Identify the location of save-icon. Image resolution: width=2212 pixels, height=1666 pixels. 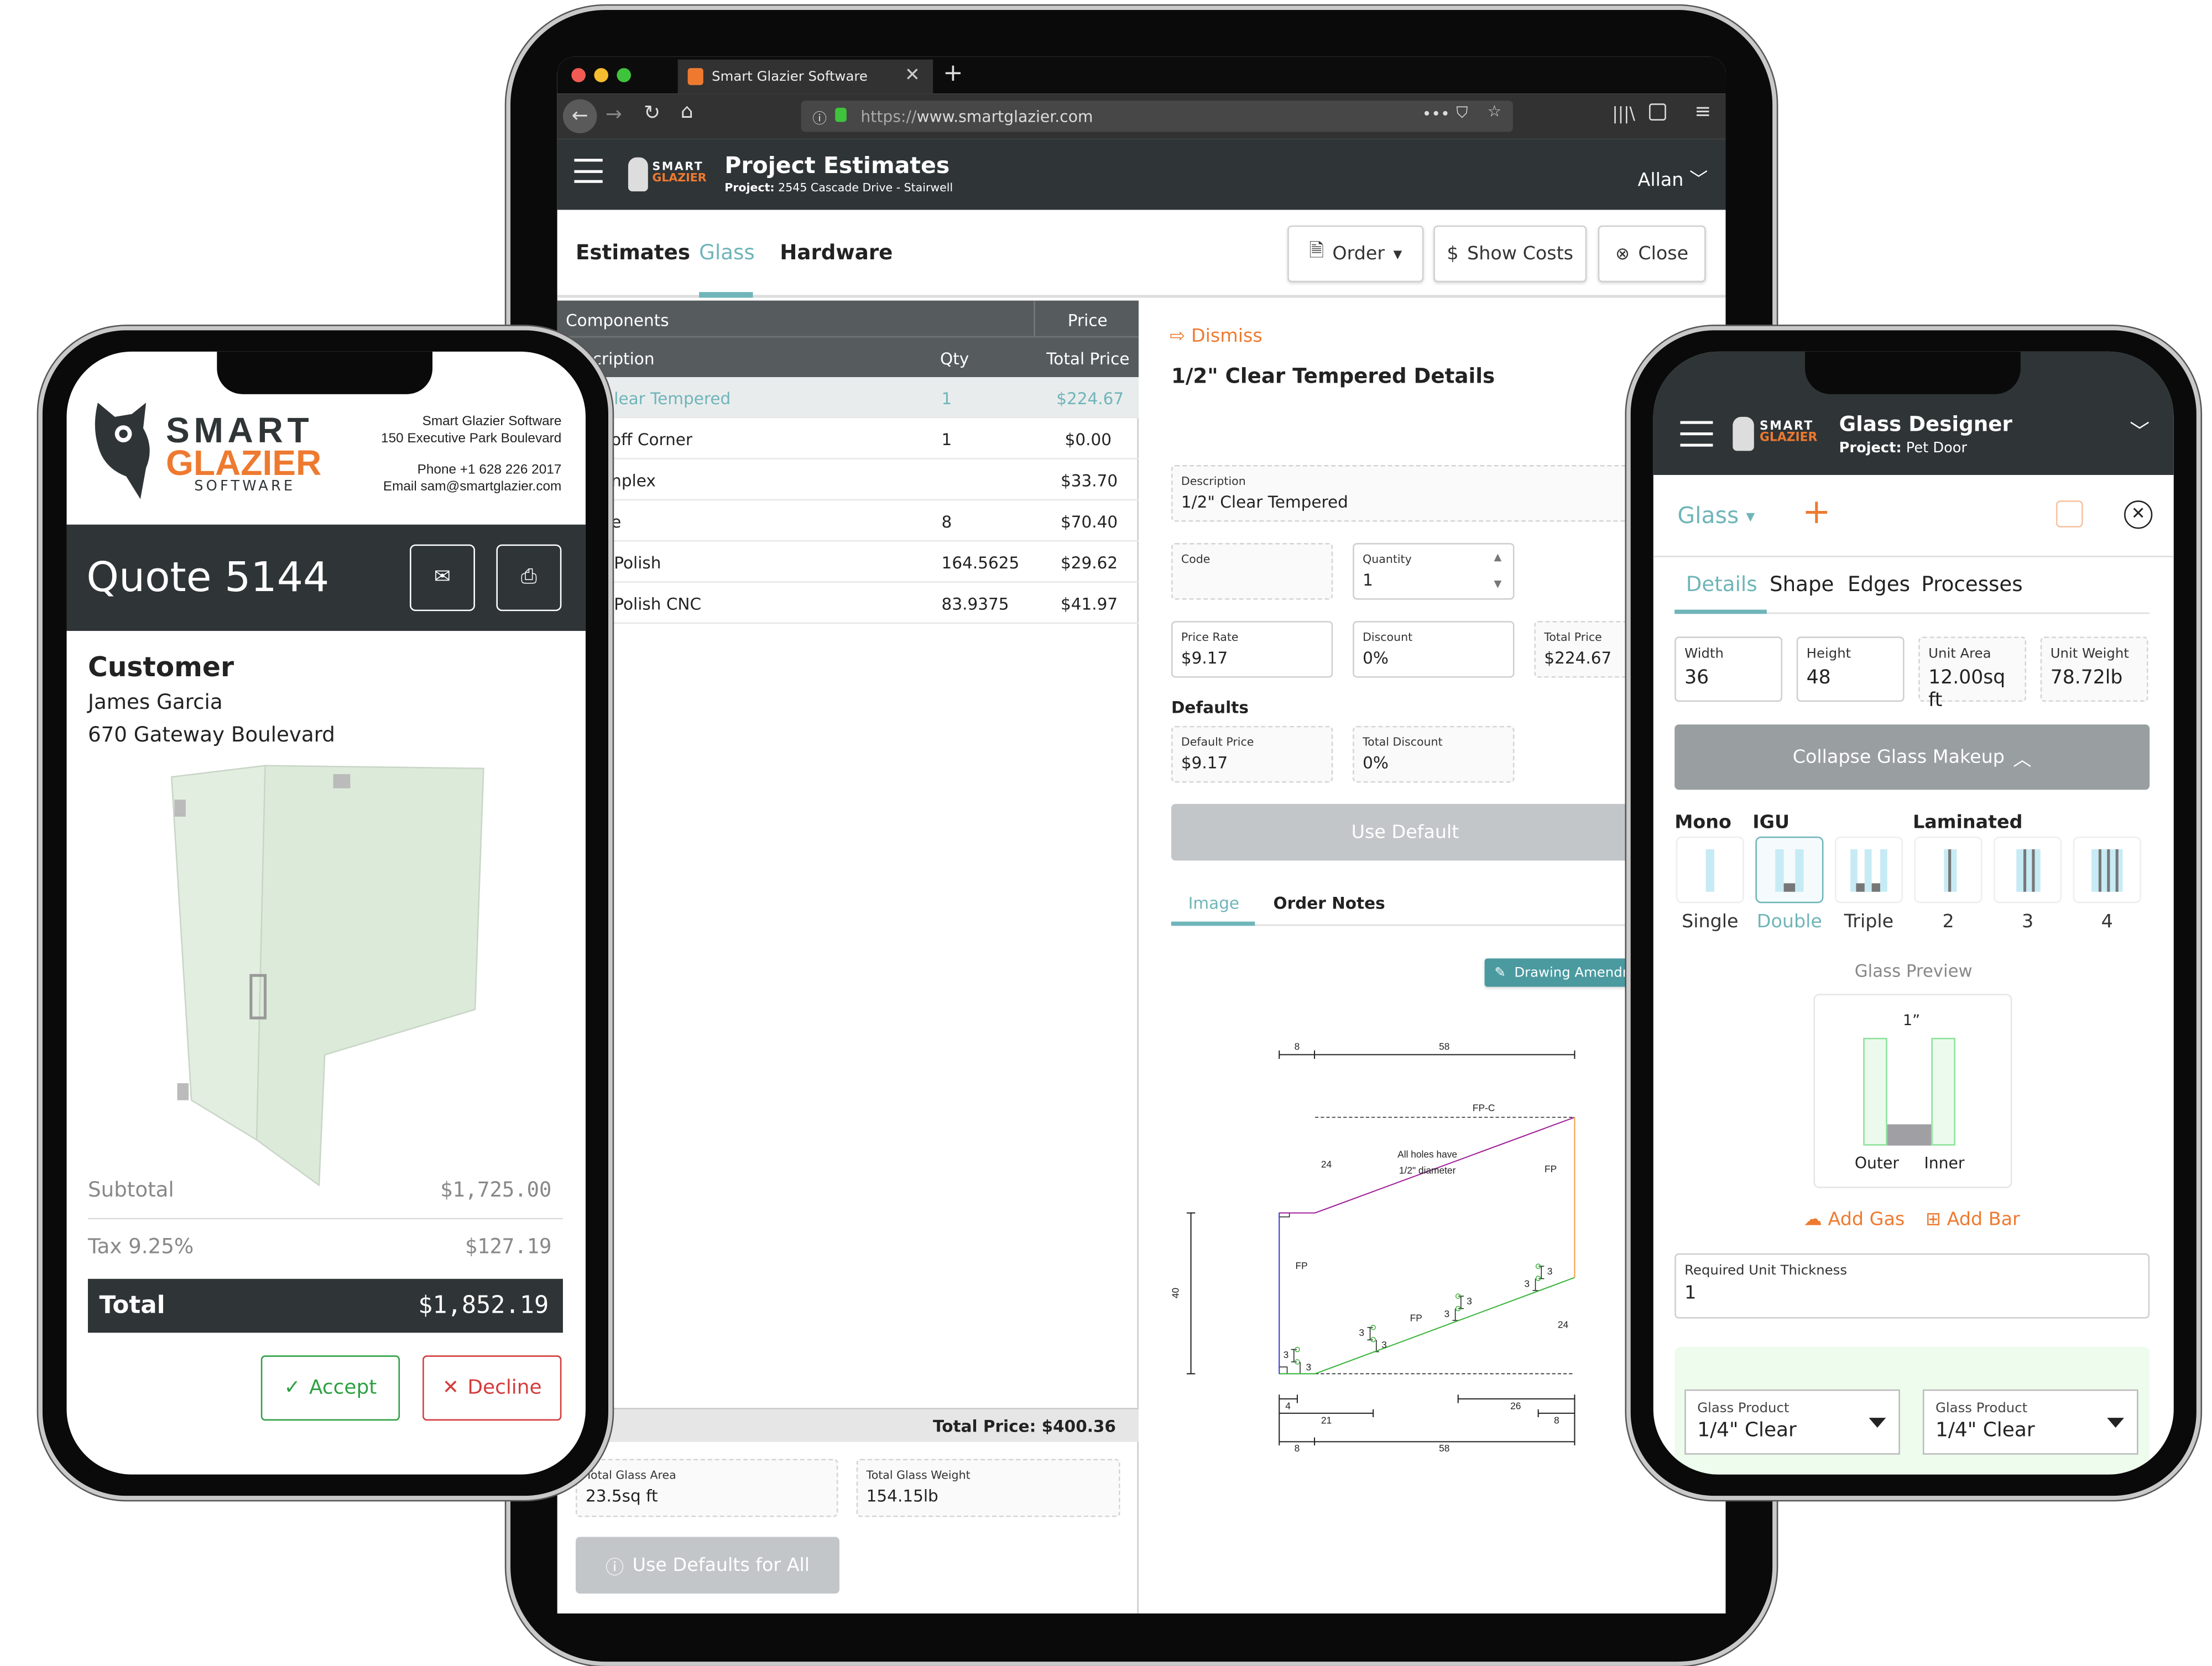
(2070, 514).